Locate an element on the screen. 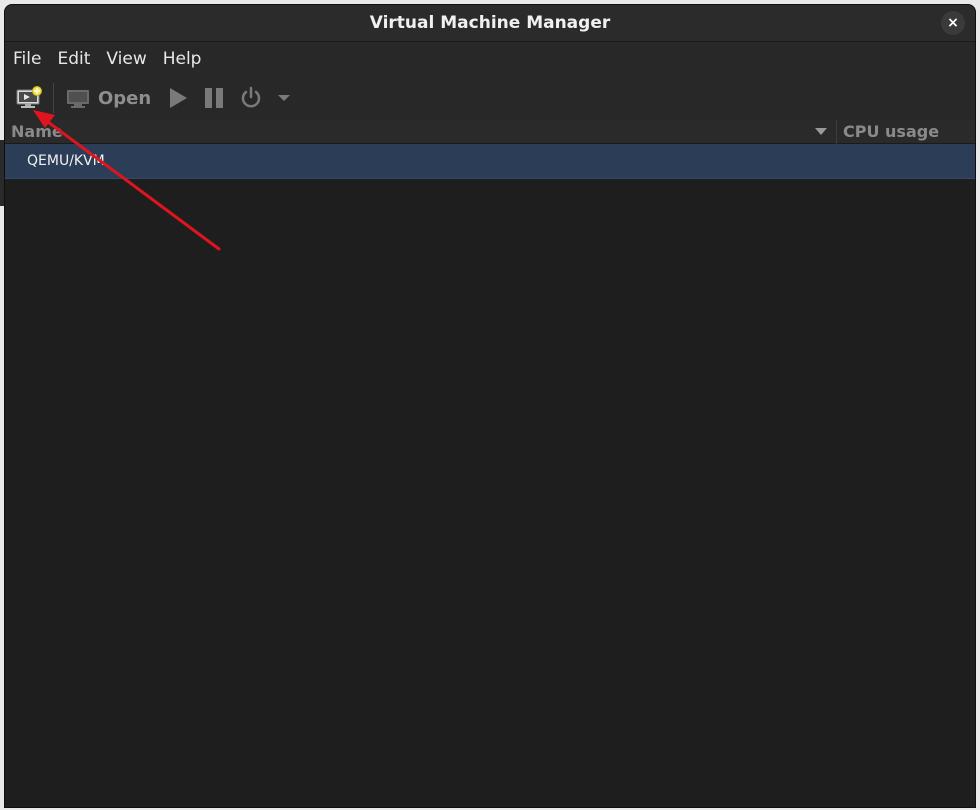 This screenshot has width=980, height=810. open-button-label: Open is located at coordinates (125, 98).